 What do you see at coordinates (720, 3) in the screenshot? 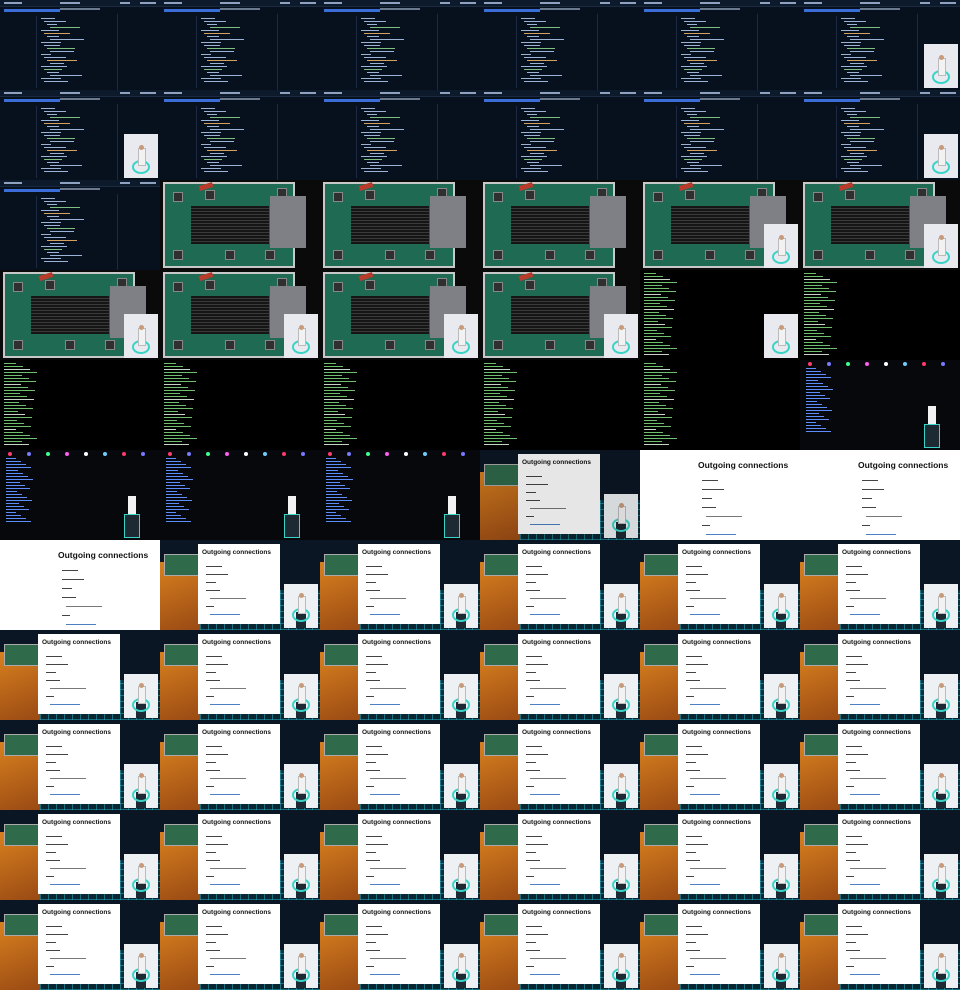
I see `window-top-bar` at bounding box center [720, 3].